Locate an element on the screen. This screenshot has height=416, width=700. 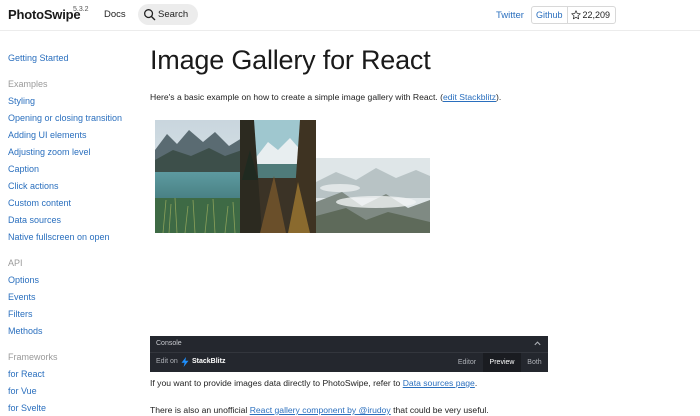
sidebar-item-native-fullscreen: Native fullscreen on open is located at coordinates (59, 237).